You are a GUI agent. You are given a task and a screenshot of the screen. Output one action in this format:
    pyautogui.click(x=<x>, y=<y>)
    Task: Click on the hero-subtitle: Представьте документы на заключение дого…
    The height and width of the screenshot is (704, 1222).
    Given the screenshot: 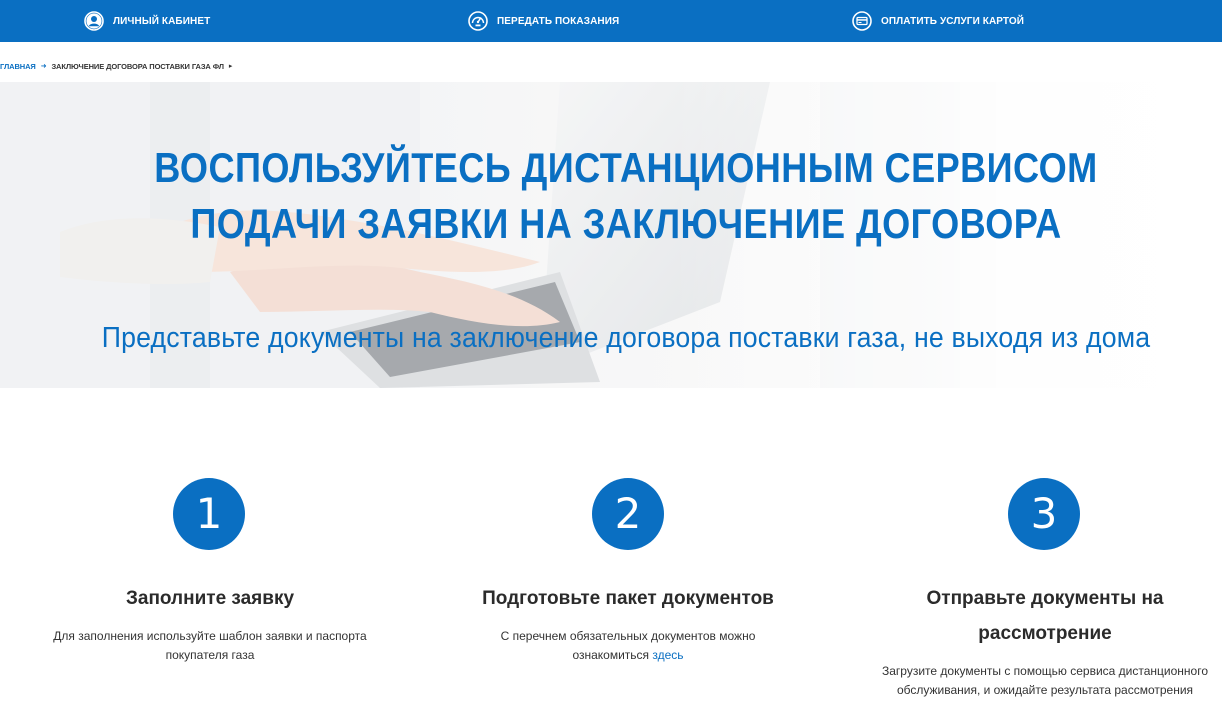 What is the action you would take?
    pyautogui.click(x=626, y=338)
    